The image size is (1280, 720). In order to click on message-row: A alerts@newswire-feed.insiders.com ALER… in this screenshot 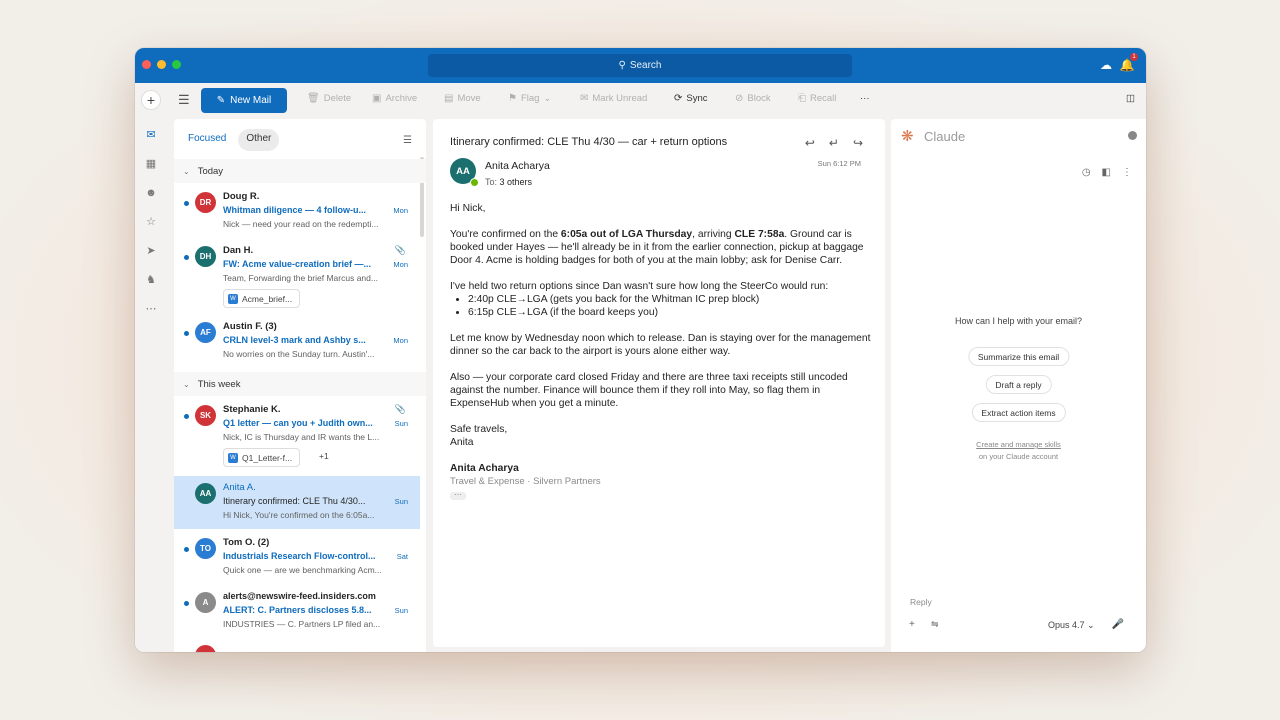, I will do `click(297, 611)`.